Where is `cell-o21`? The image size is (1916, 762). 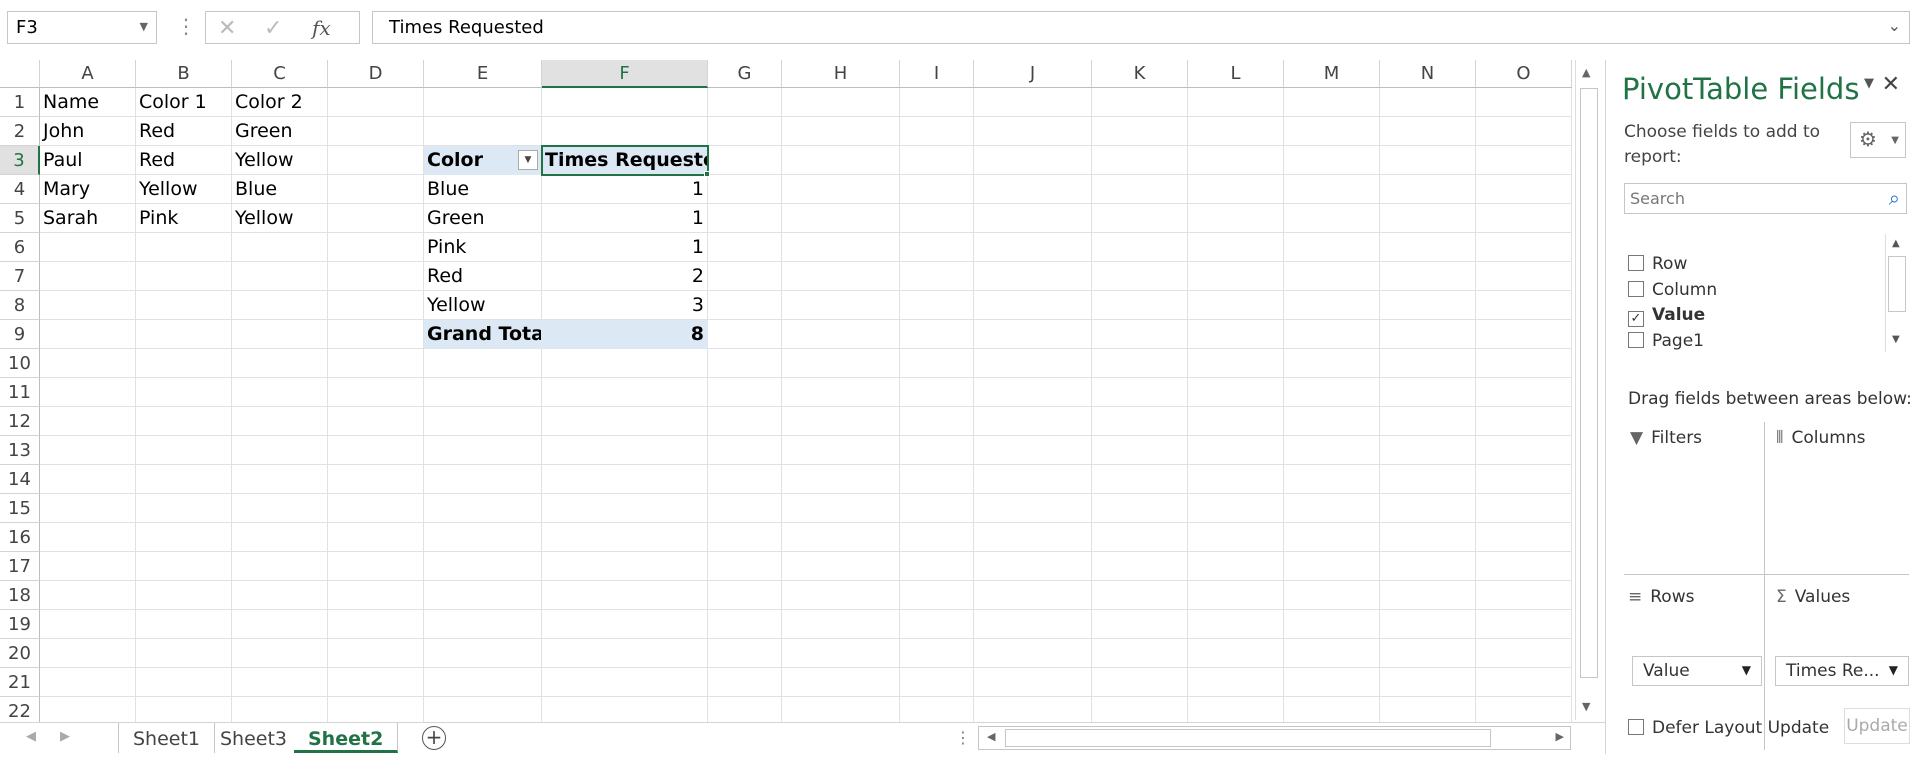
cell-o21 is located at coordinates (1524, 682).